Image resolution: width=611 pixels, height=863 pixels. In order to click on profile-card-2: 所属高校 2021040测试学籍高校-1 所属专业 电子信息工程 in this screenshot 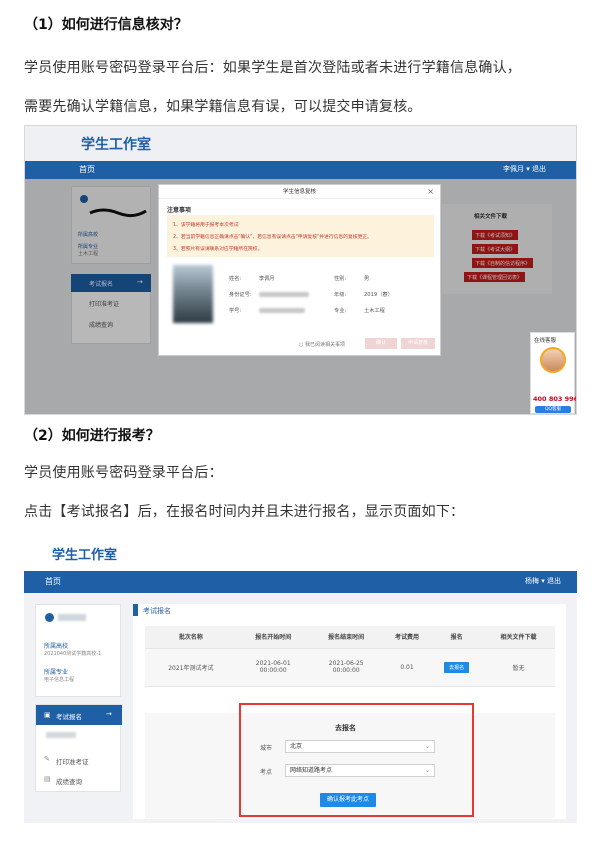, I will do `click(78, 650)`.